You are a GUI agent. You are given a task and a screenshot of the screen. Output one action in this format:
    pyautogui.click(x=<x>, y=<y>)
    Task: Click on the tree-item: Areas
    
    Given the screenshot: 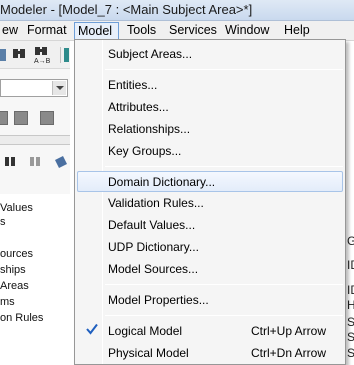 What is the action you would take?
    pyautogui.click(x=14, y=286)
    